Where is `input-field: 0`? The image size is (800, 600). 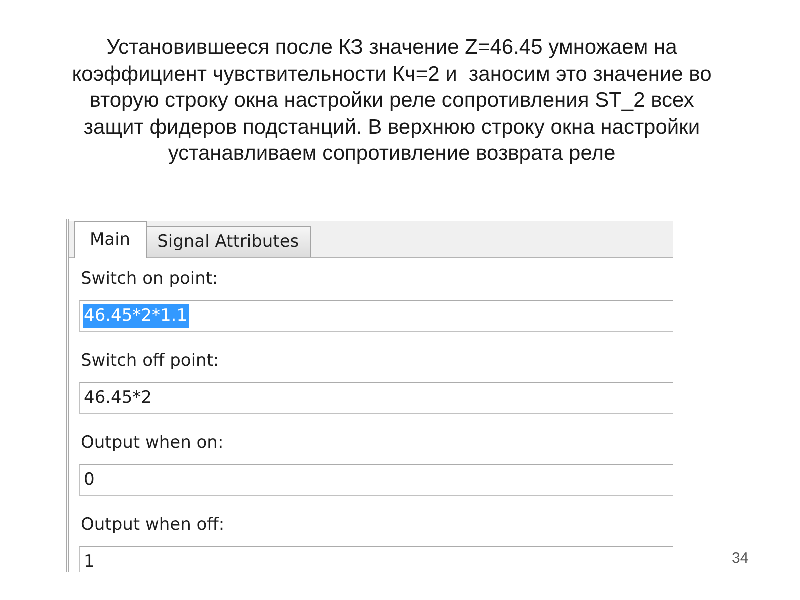
input-field: 0 is located at coordinates (376, 480).